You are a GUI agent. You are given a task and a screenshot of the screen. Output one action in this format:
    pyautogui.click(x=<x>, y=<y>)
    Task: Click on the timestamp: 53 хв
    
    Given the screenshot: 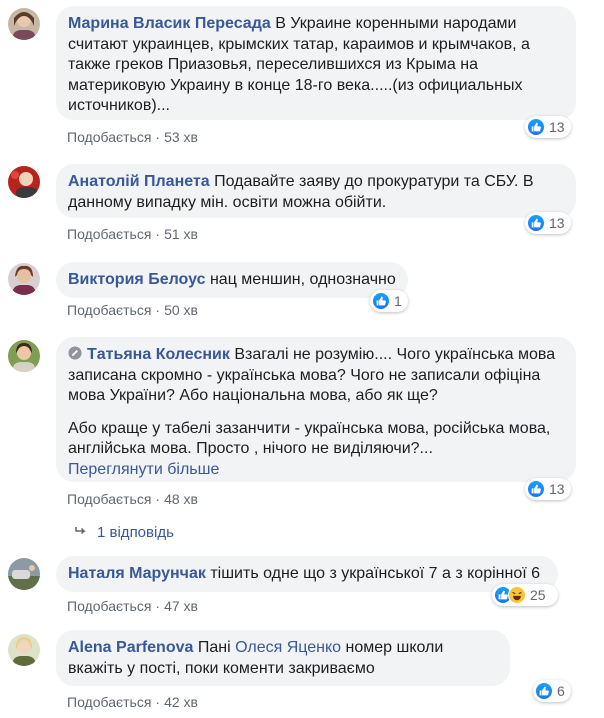 What is the action you would take?
    pyautogui.click(x=181, y=137)
    